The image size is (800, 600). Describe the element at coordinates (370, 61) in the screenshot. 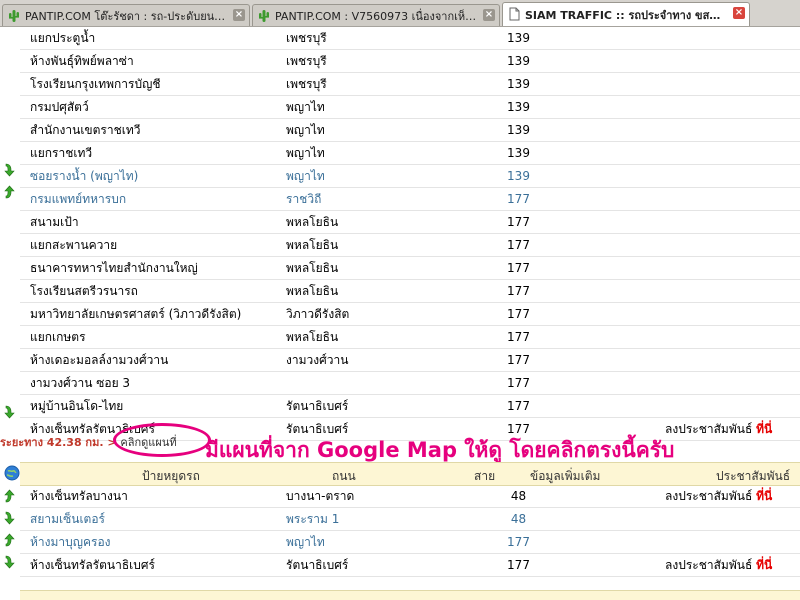

I see `road-name: เพชรบุรี` at that location.